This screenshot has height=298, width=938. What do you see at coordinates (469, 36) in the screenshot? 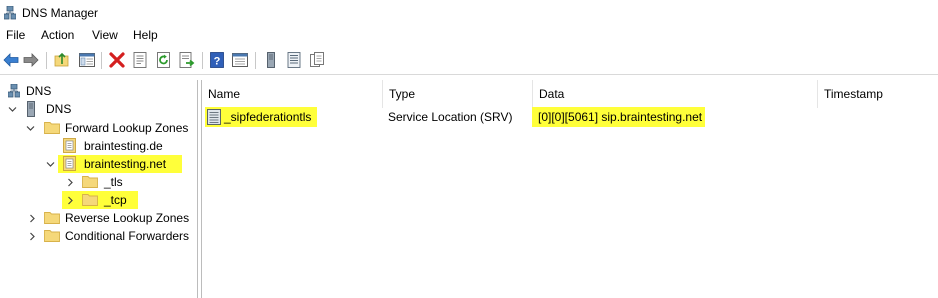
I see `menu-bar: File Action View Help` at bounding box center [469, 36].